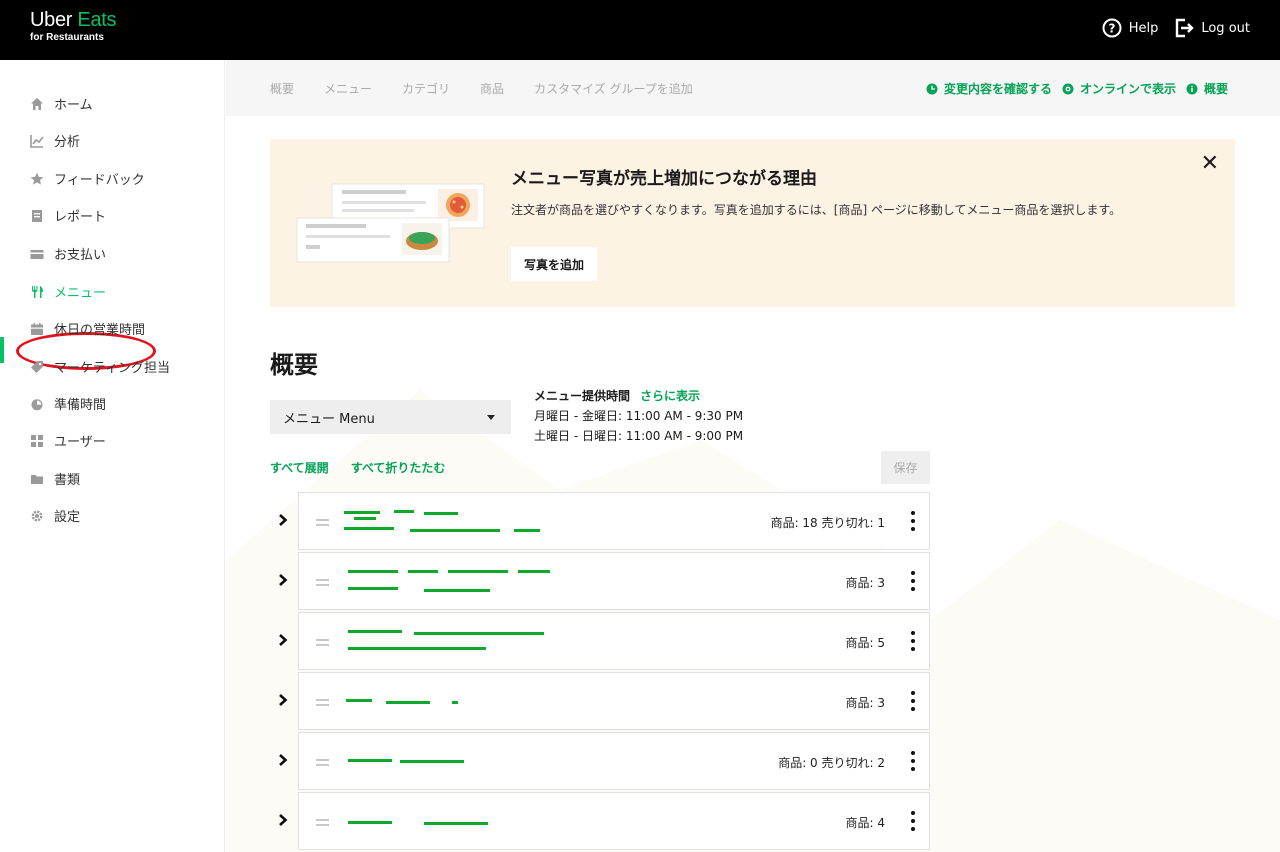 This screenshot has height=852, width=1280. I want to click on sidebar-item-home: ホーム, so click(61, 103).